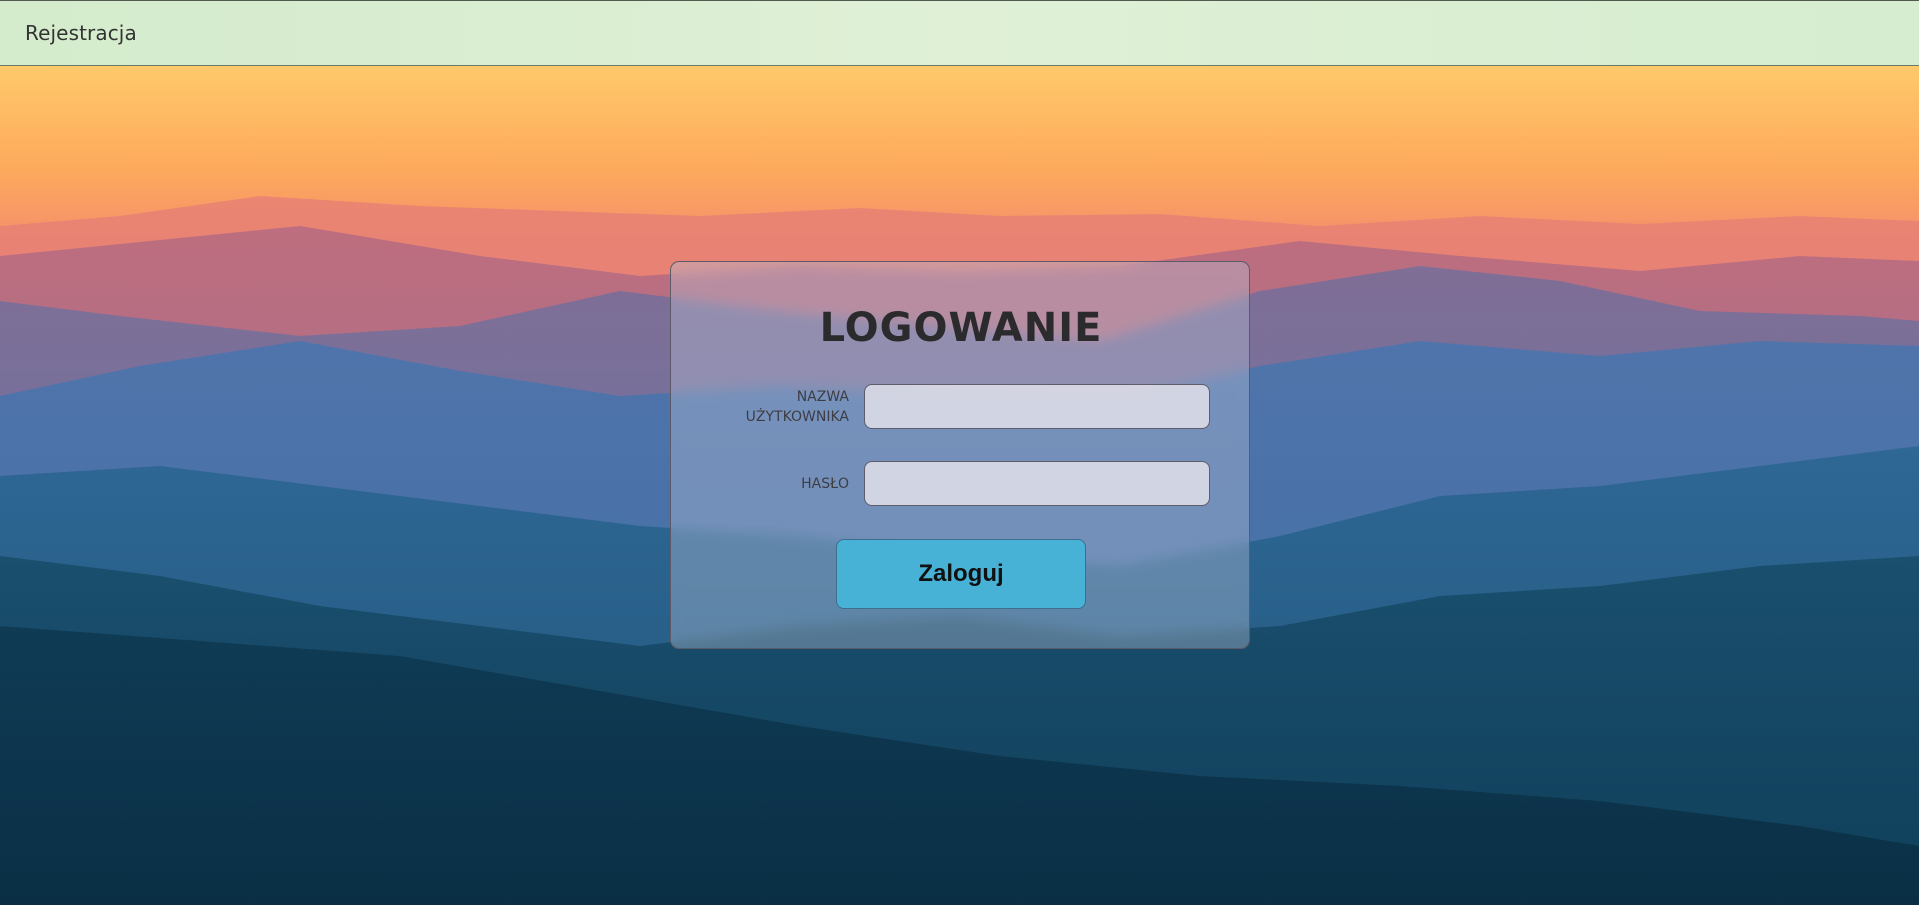 This screenshot has width=1919, height=905. What do you see at coordinates (961, 574) in the screenshot?
I see `login-button: Zaloguj` at bounding box center [961, 574].